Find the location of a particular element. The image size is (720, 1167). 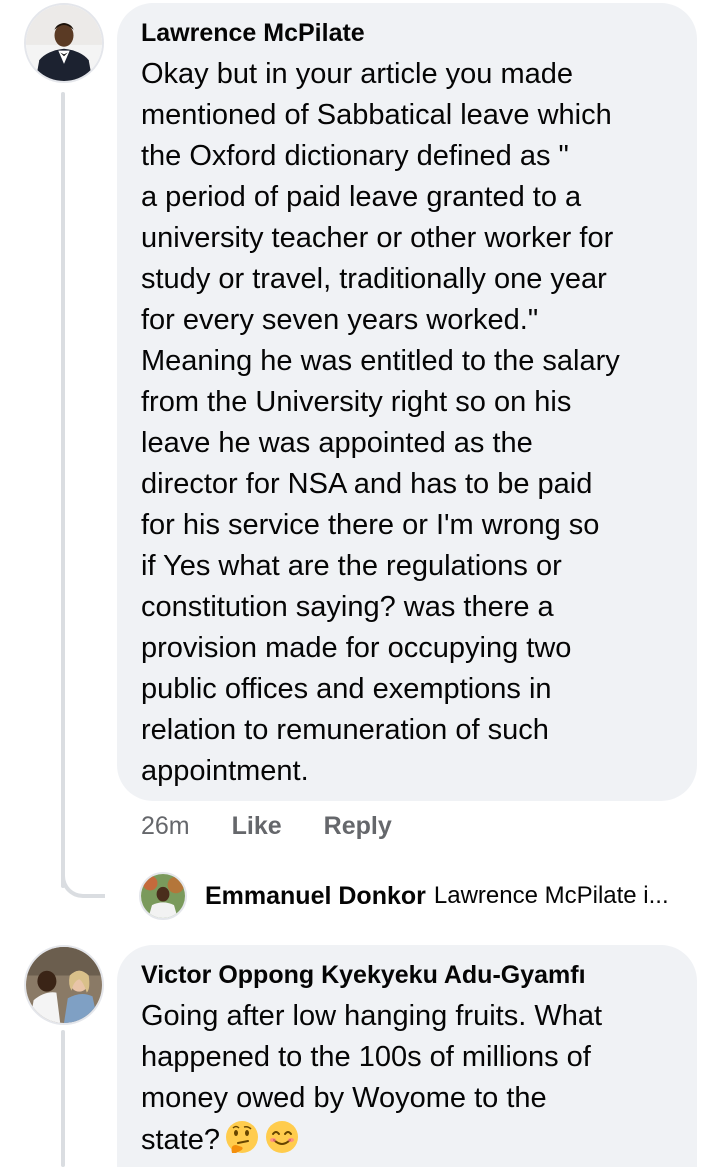

like-button: Like is located at coordinates (257, 826).